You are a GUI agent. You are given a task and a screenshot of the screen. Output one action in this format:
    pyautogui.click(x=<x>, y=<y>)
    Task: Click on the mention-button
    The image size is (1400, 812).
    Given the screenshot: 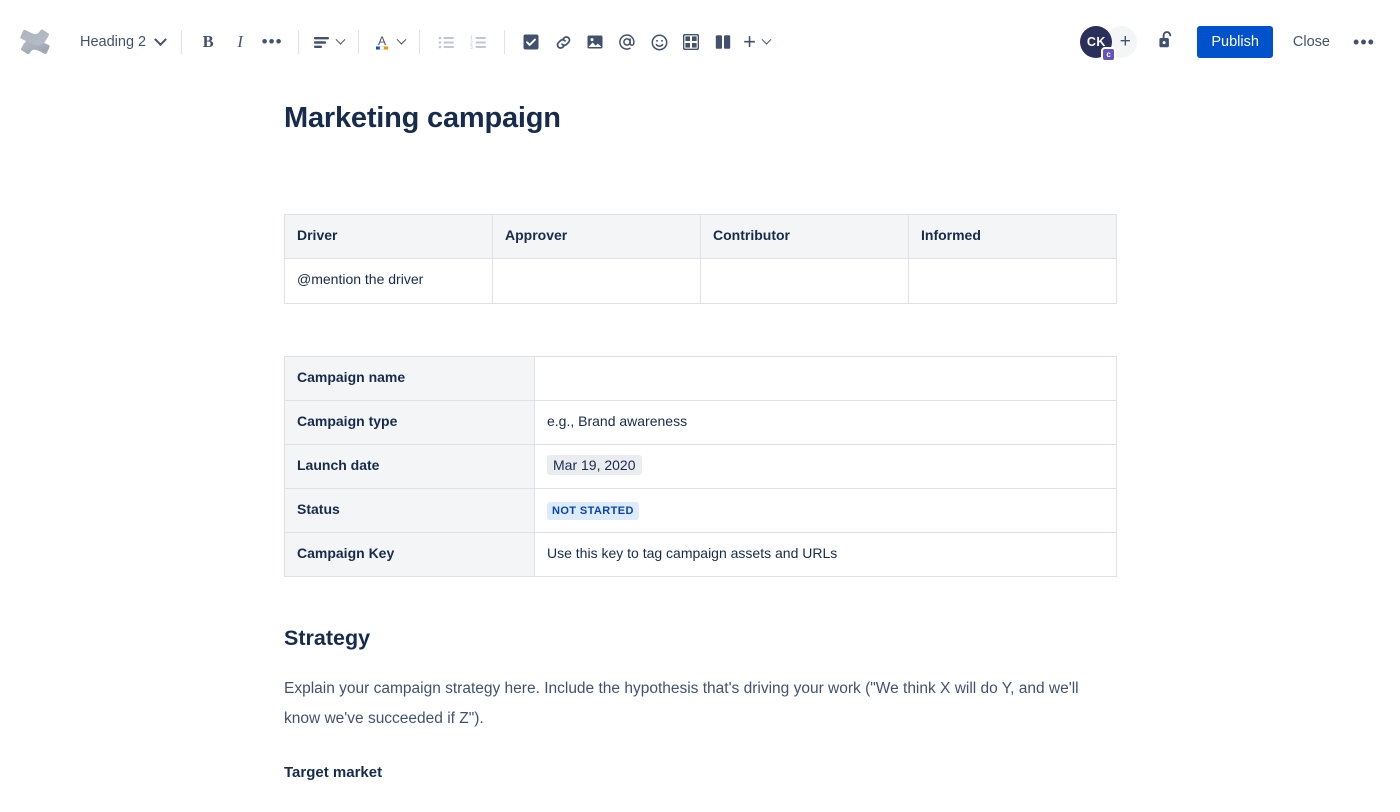 What is the action you would take?
    pyautogui.click(x=627, y=42)
    